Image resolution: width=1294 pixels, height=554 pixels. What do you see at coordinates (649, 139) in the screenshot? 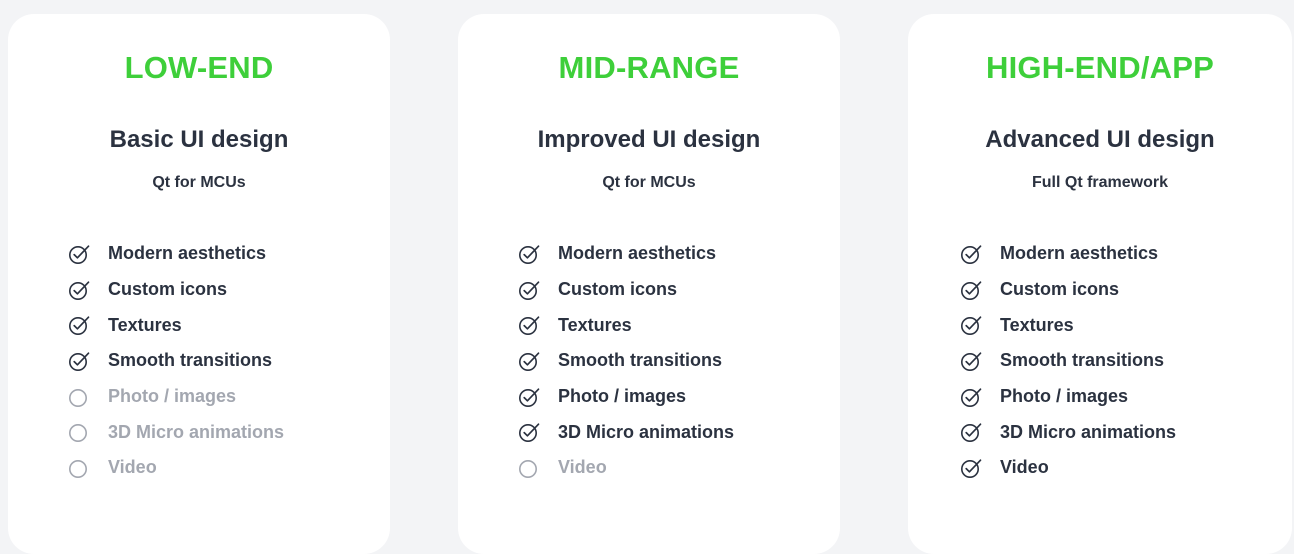
I see `tier-heading: Improved UI design` at bounding box center [649, 139].